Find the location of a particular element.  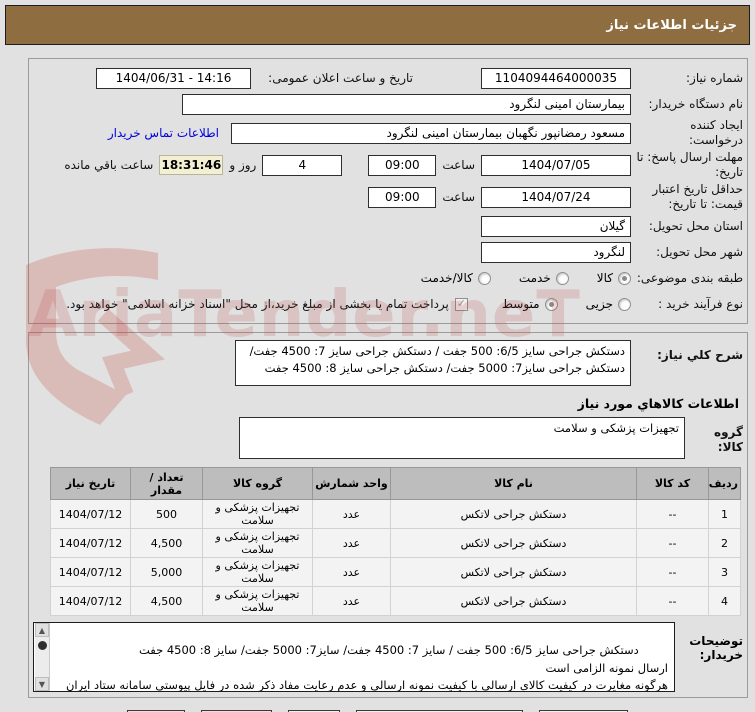

radio-service-label: خدمت is located at coordinates (534, 278).